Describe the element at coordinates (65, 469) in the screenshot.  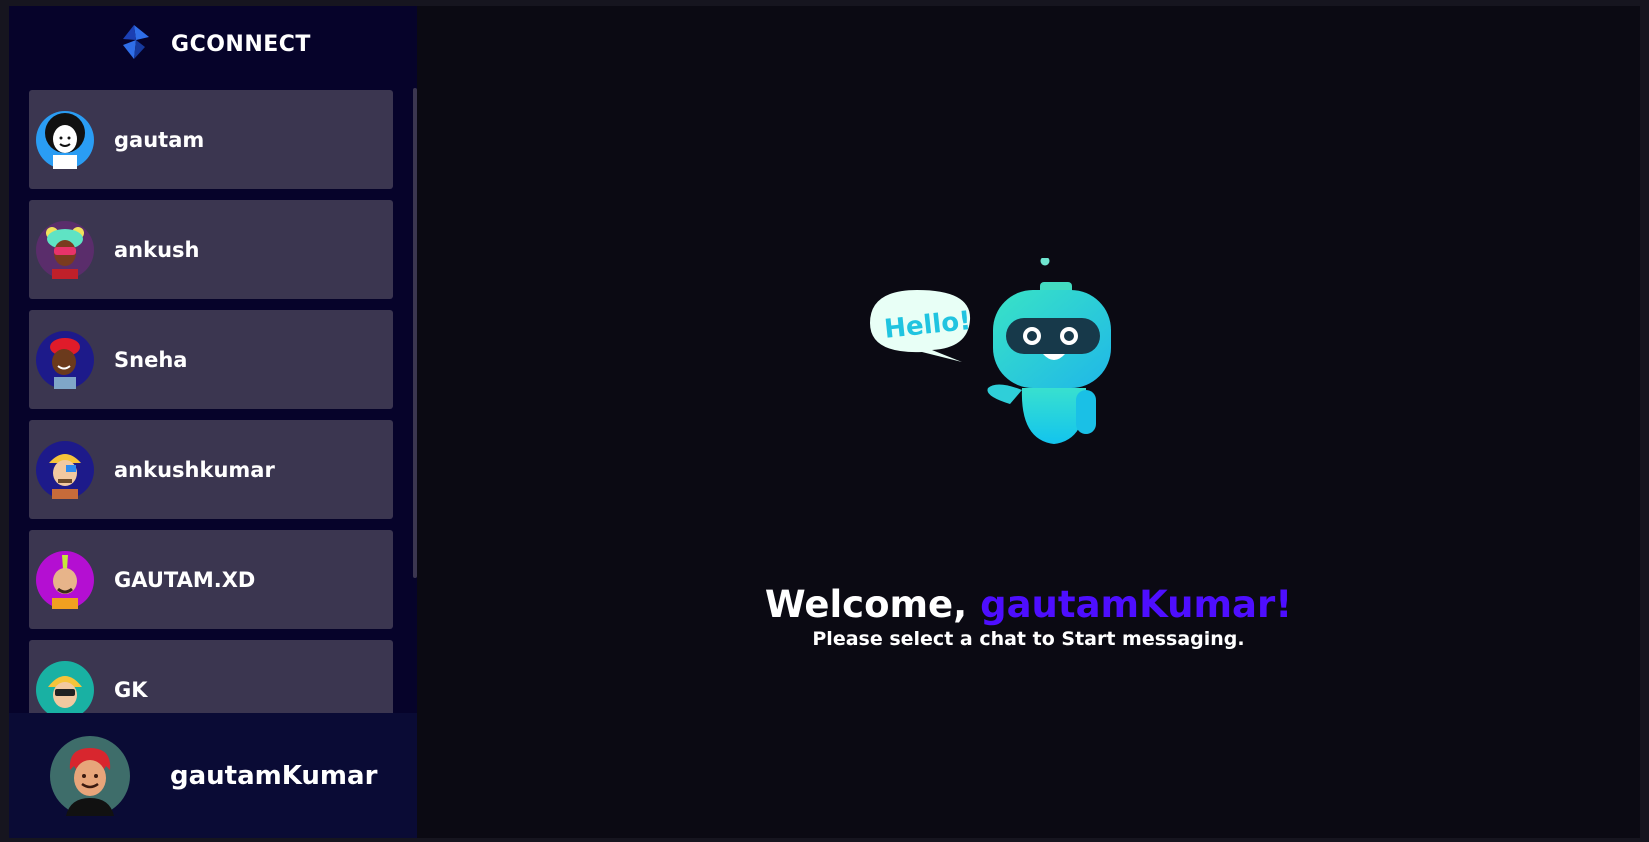
I see `avatar-yellow-cap-icon` at that location.